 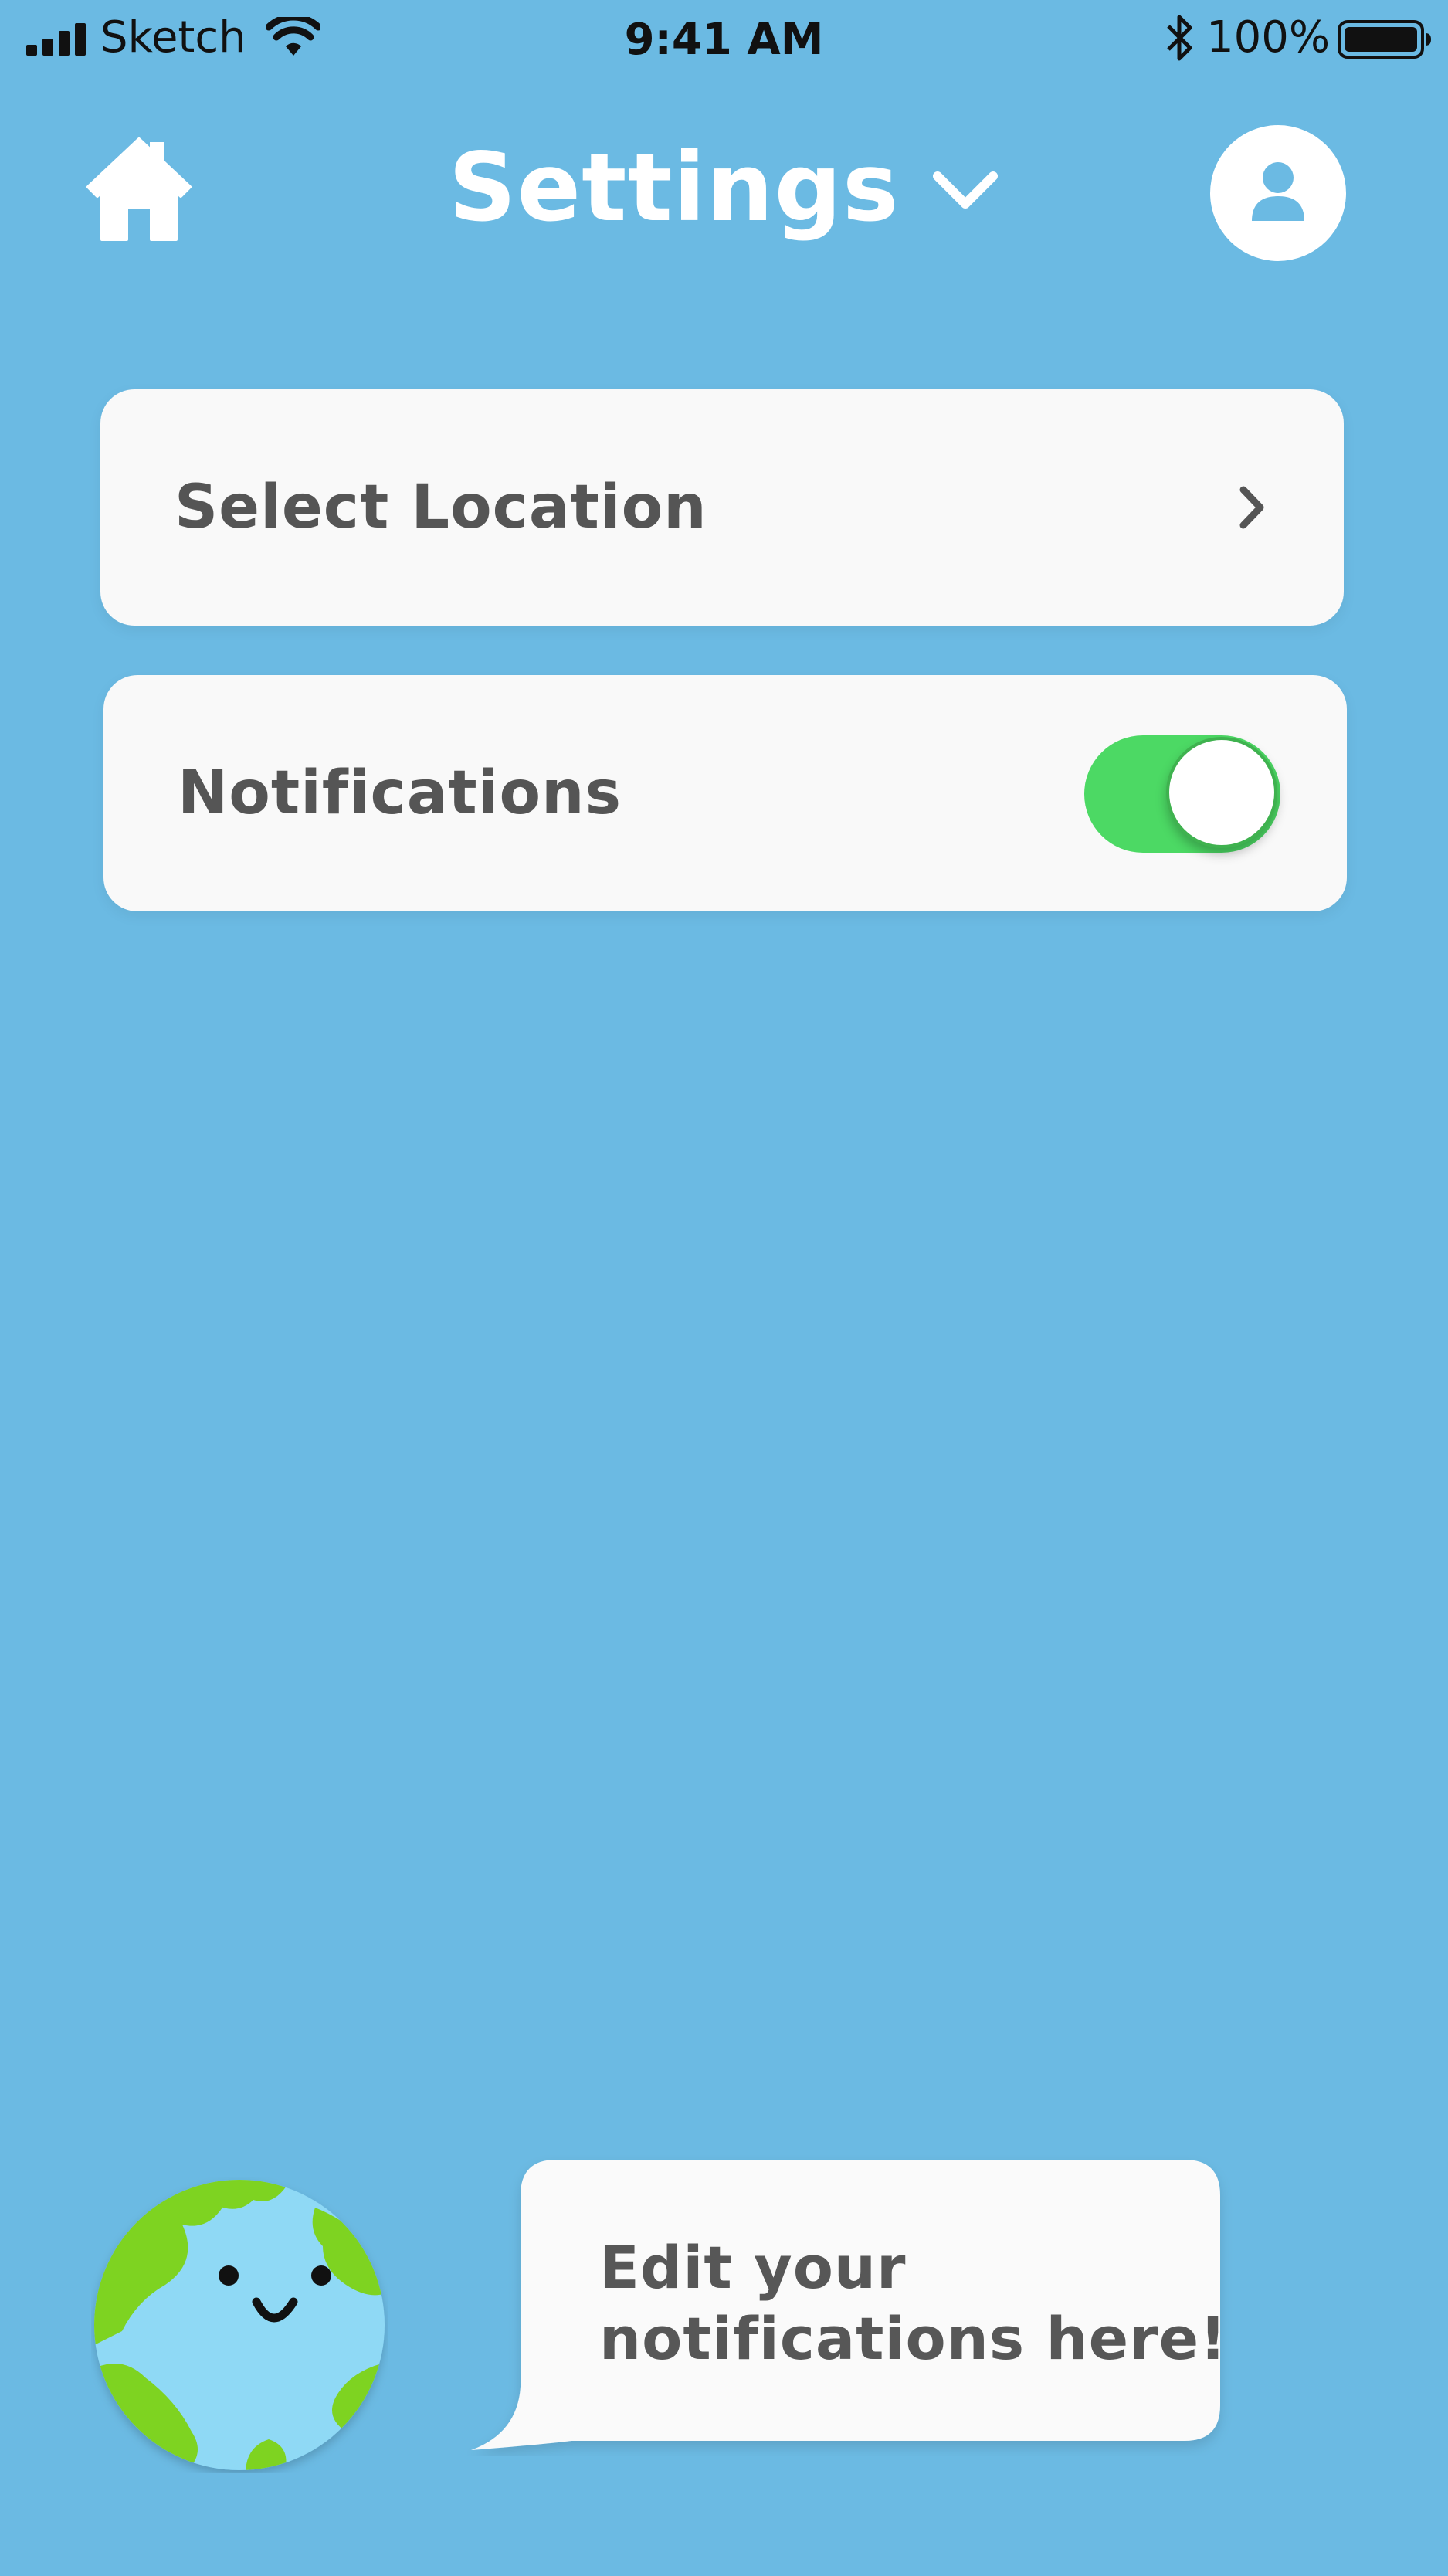 I want to click on user-icon, so click(x=1278, y=192).